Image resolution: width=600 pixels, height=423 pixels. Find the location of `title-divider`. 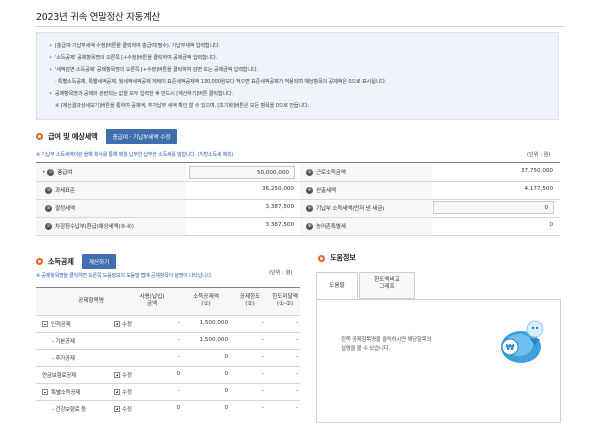

title-divider is located at coordinates (300, 26).